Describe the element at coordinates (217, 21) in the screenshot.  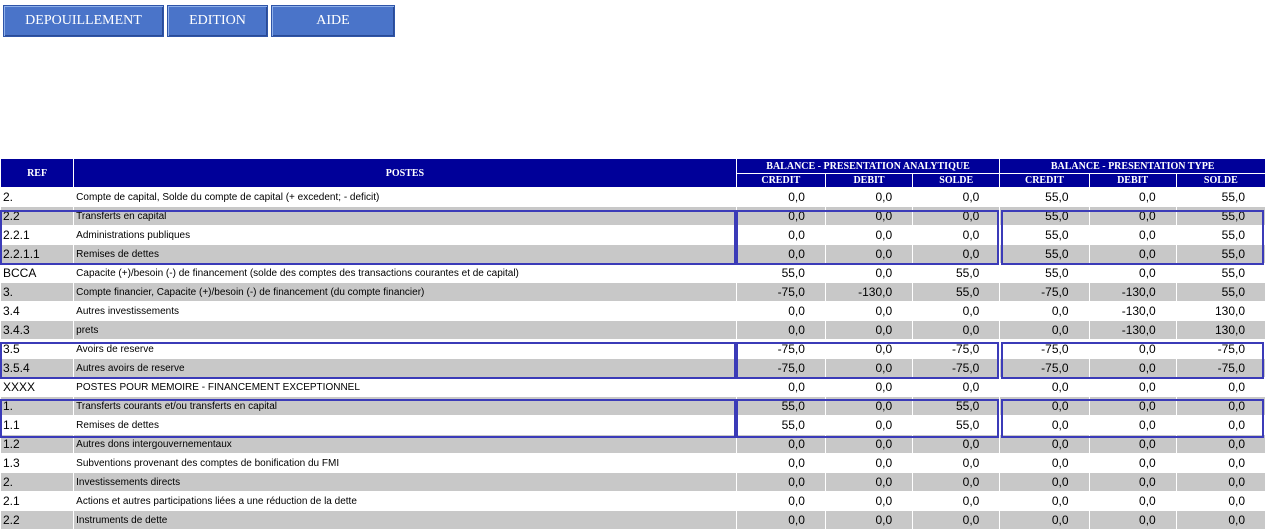
I see `edition-menu-button: EDITION` at that location.